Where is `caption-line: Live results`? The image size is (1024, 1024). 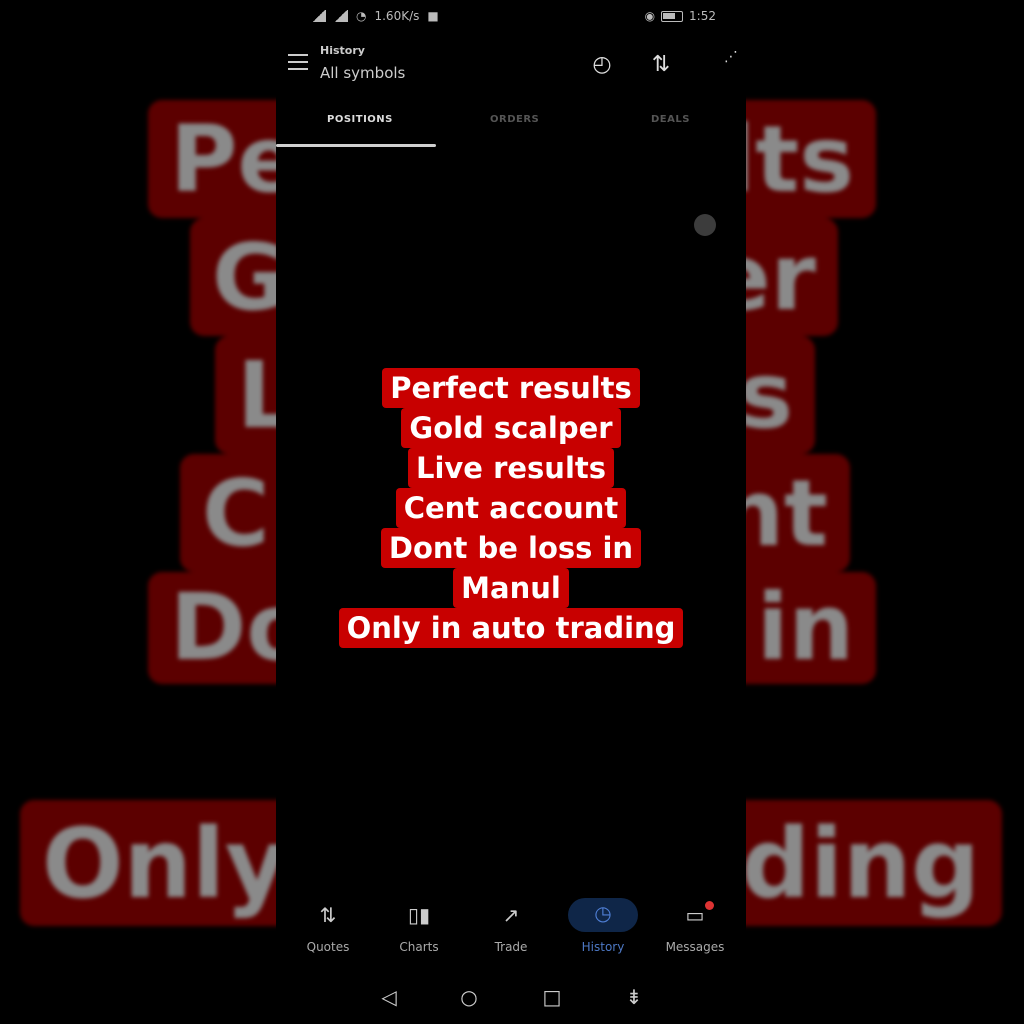
caption-line: Live results is located at coordinates (511, 468).